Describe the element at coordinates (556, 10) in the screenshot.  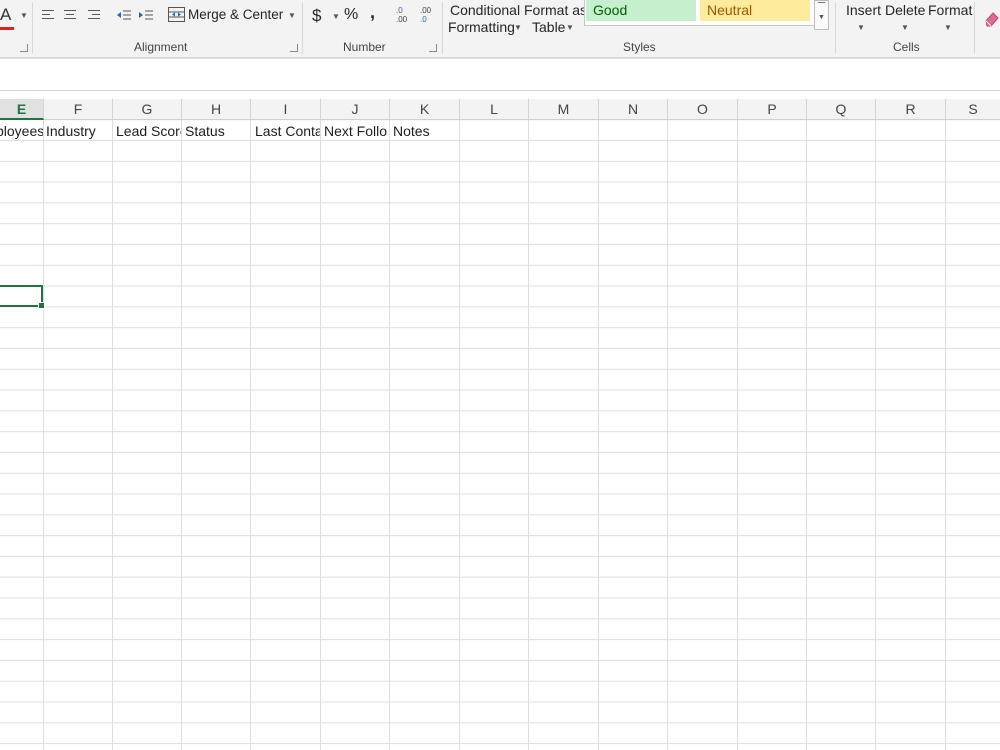
I see `format-as-table-line1: Format as` at that location.